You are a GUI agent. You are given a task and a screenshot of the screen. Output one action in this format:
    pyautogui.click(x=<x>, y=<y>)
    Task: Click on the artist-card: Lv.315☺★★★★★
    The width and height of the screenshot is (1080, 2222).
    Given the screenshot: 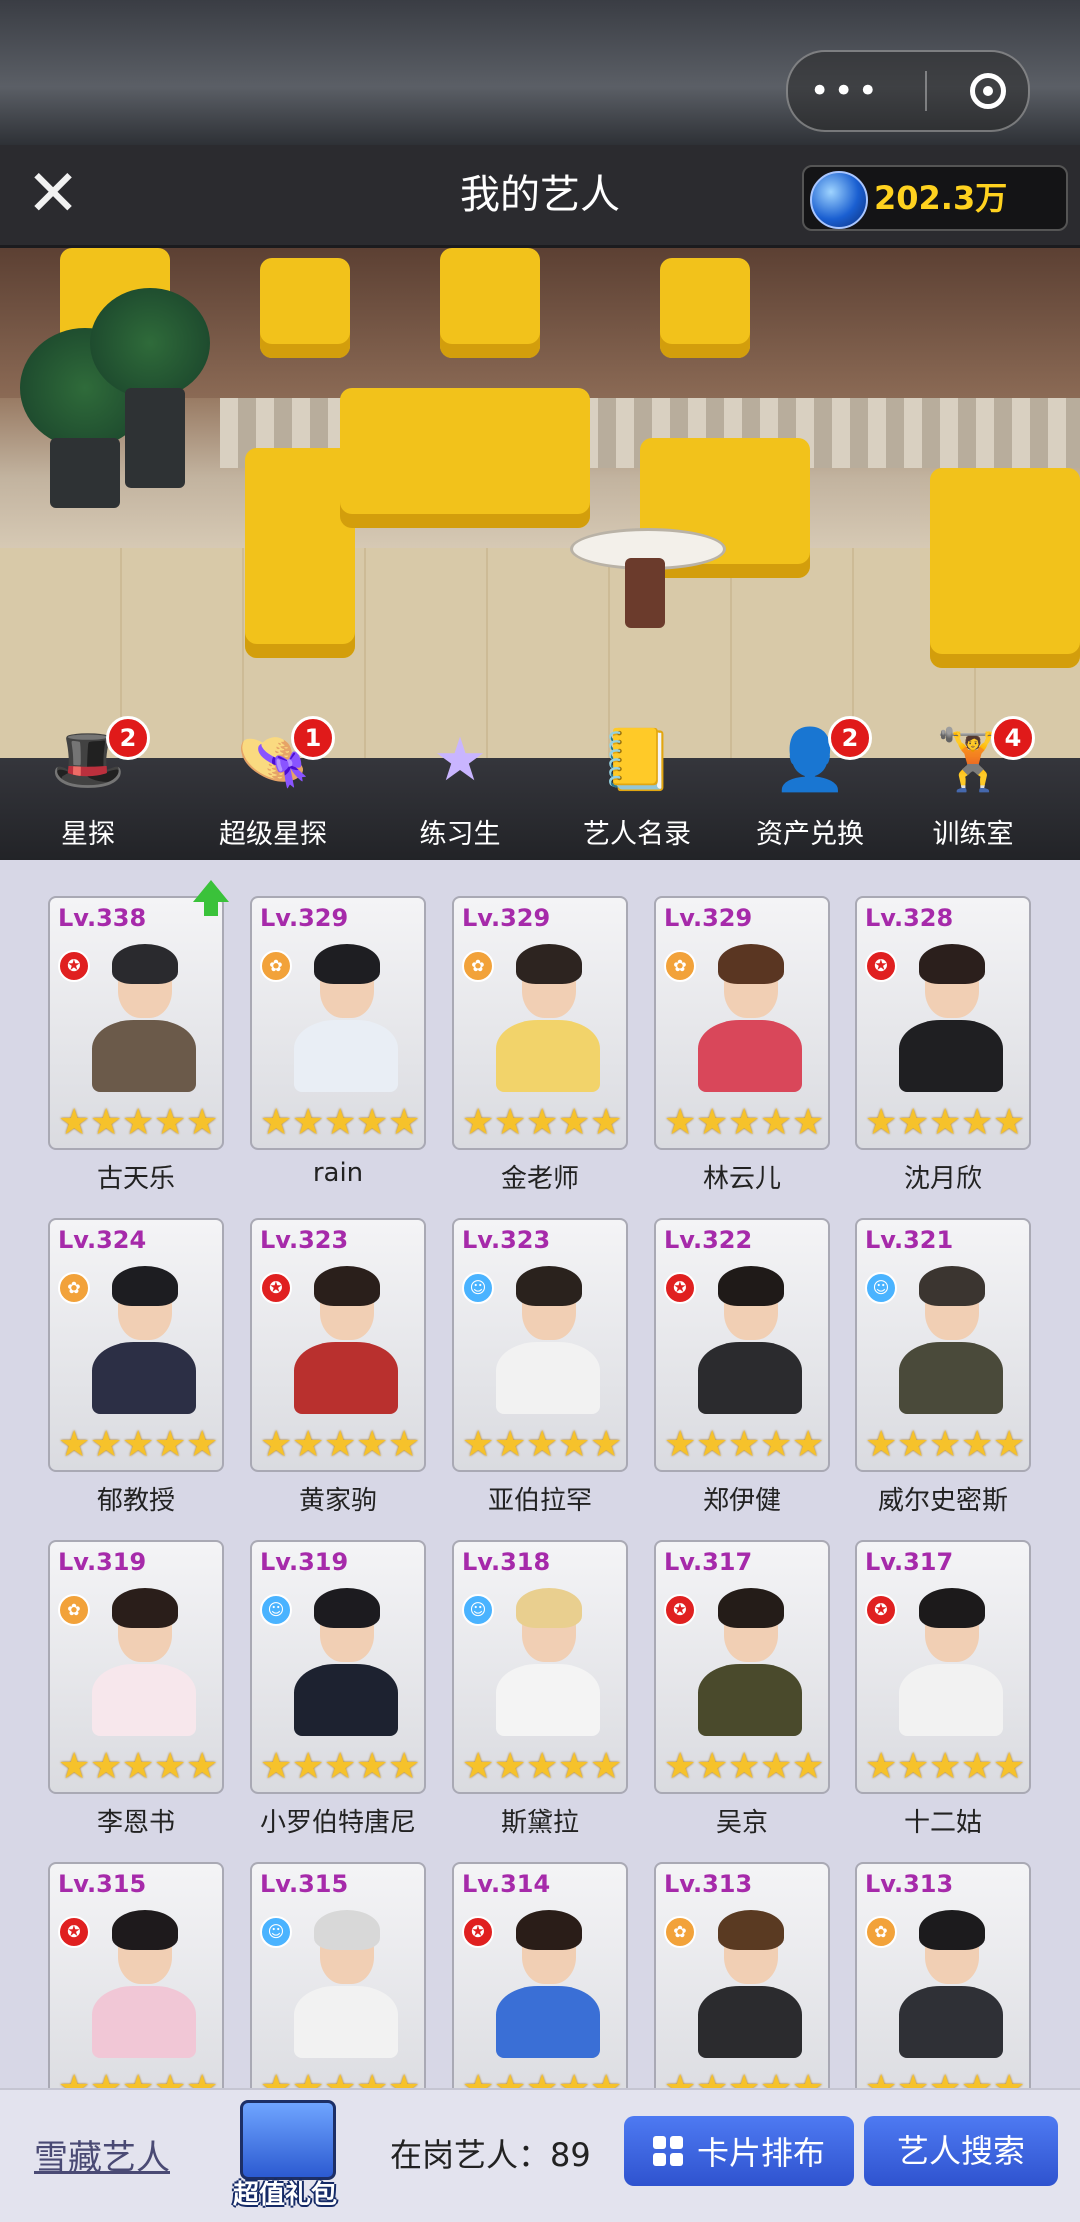 What is the action you would take?
    pyautogui.click(x=338, y=1975)
    